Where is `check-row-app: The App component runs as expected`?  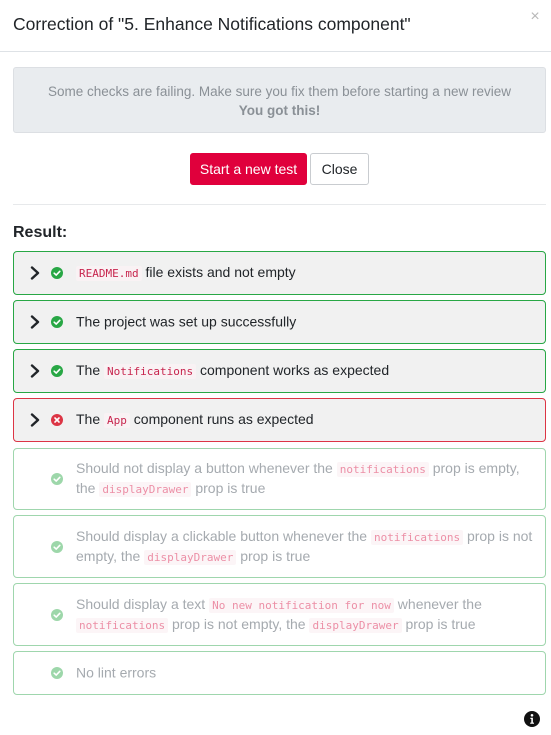
check-row-app: The App component runs as expected is located at coordinates (279, 420).